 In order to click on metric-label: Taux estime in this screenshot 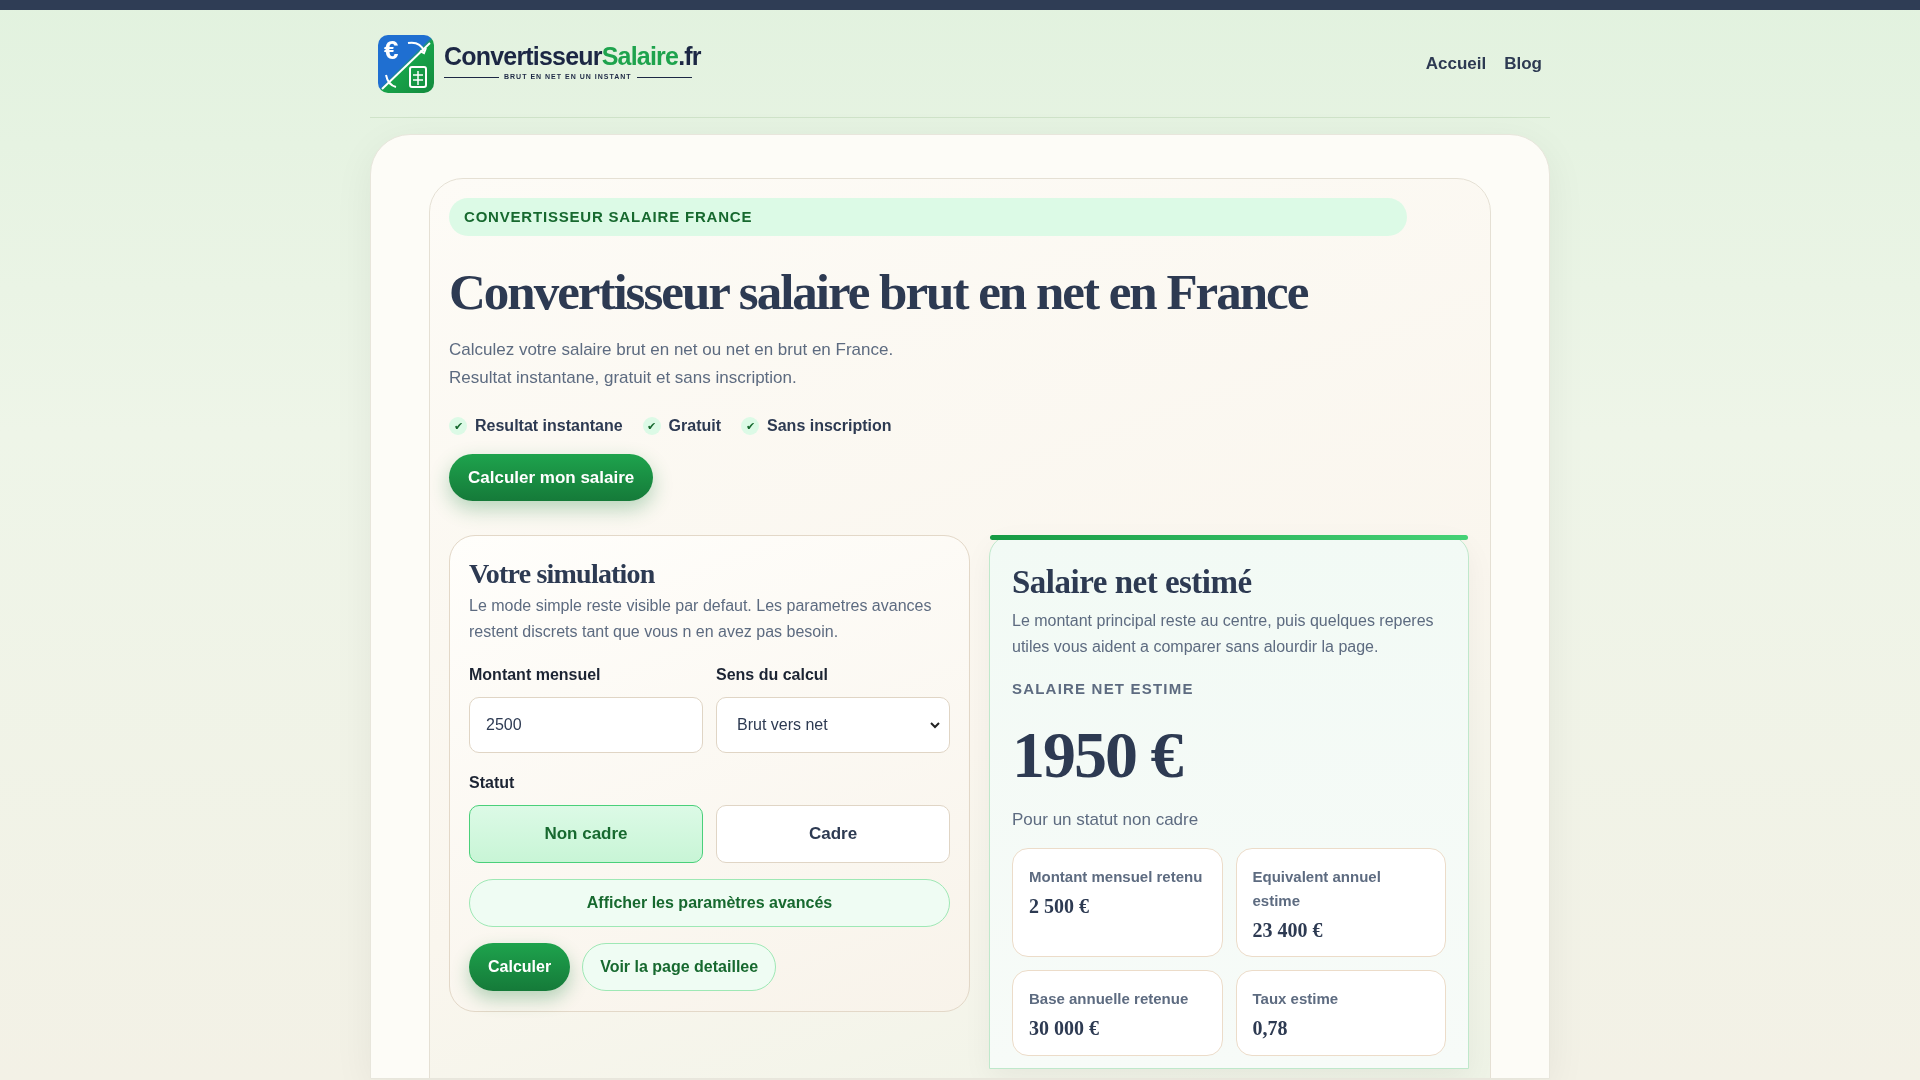, I will do `click(1296, 999)`.